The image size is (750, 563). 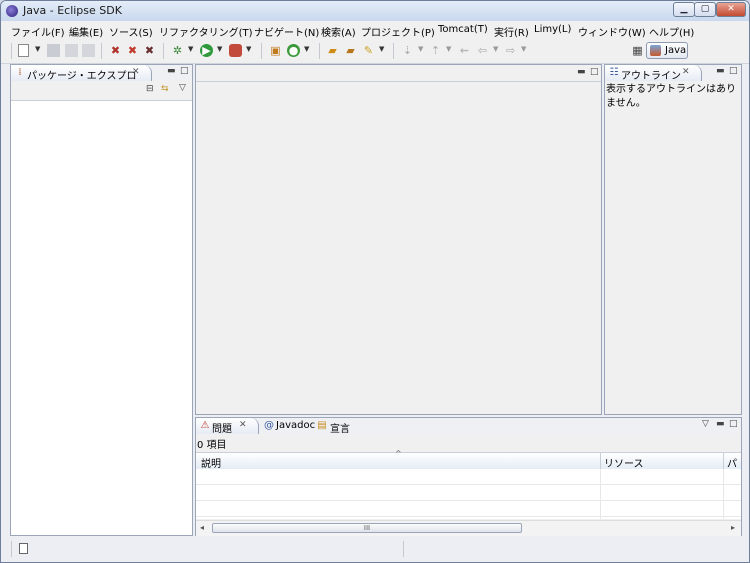 I want to click on problems-table-body, so click(x=468, y=494).